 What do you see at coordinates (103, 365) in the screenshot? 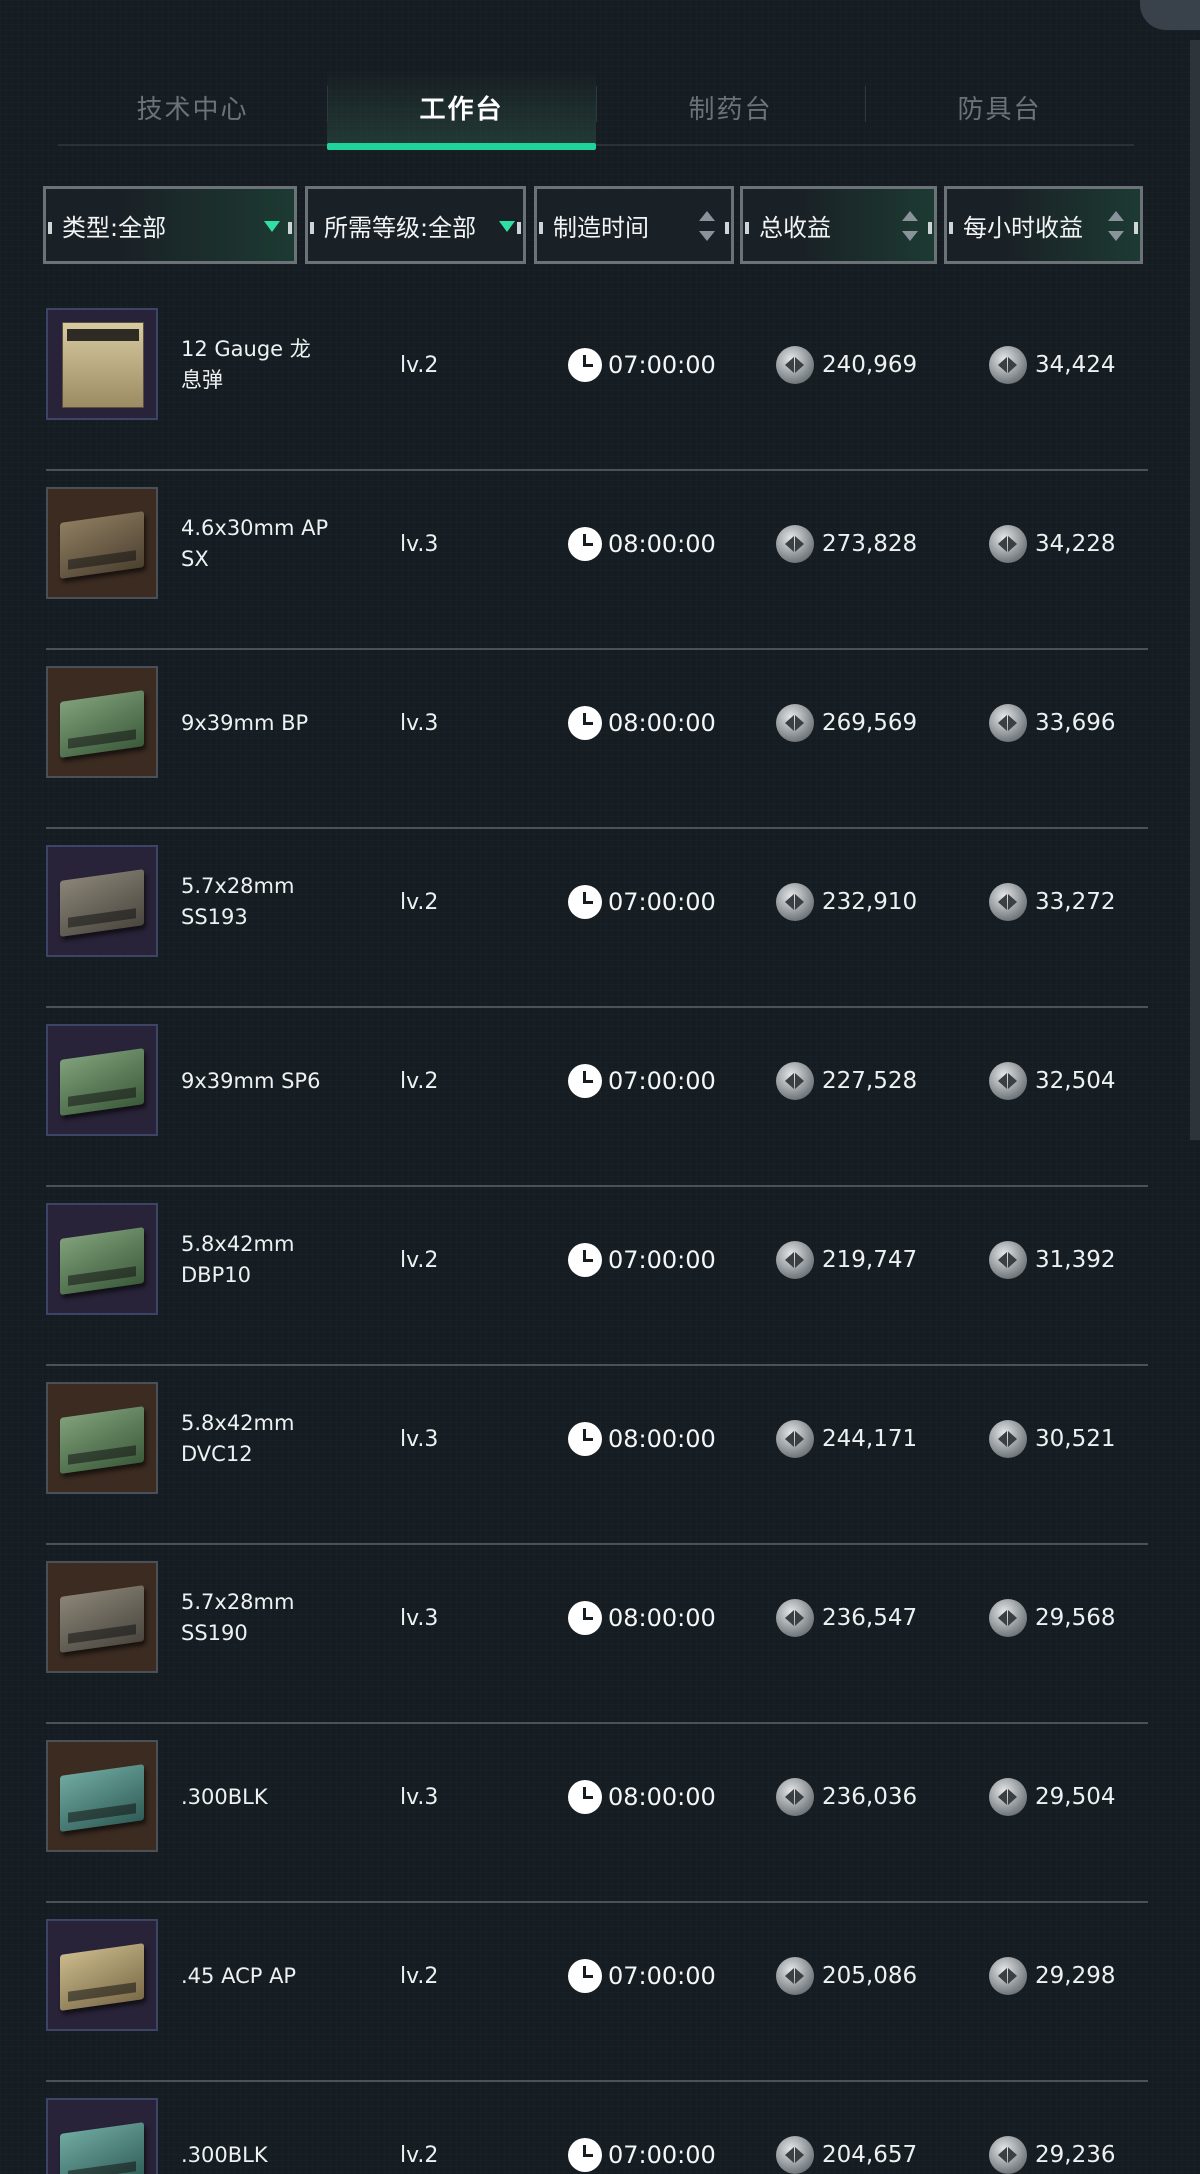
I see `shotgun-shell-box-icon` at bounding box center [103, 365].